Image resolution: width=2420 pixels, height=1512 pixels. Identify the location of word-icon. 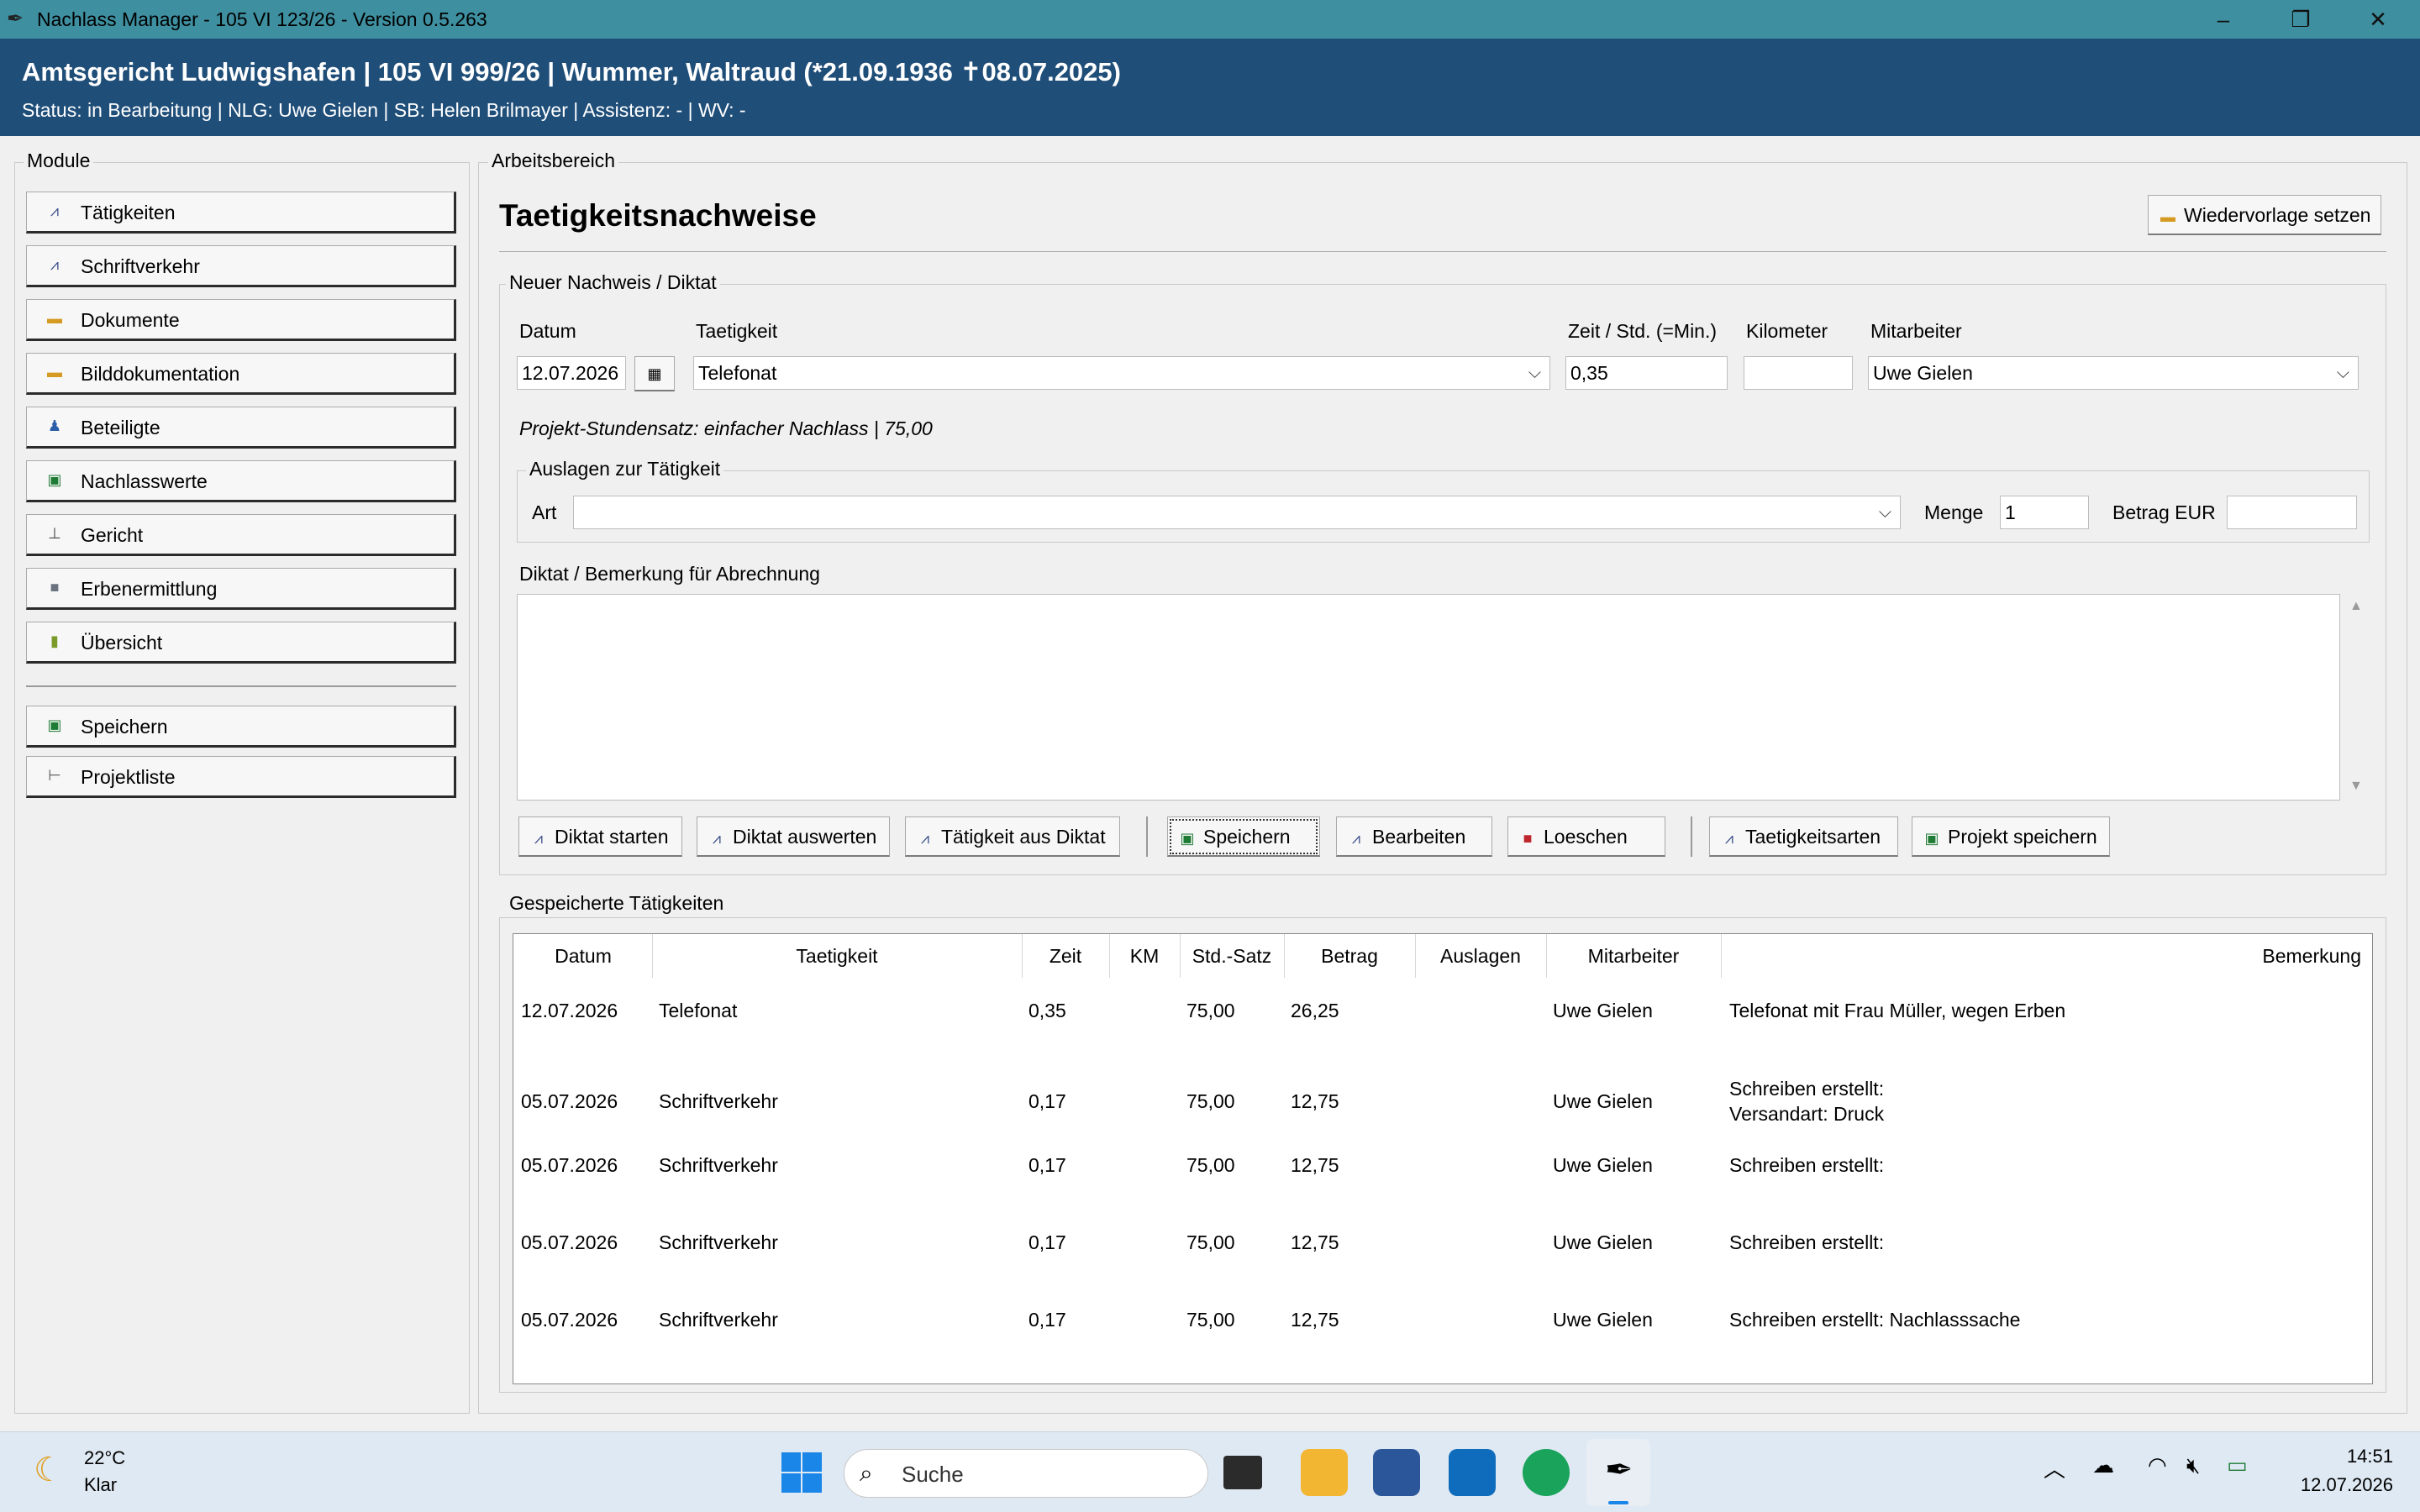
(1396, 1472).